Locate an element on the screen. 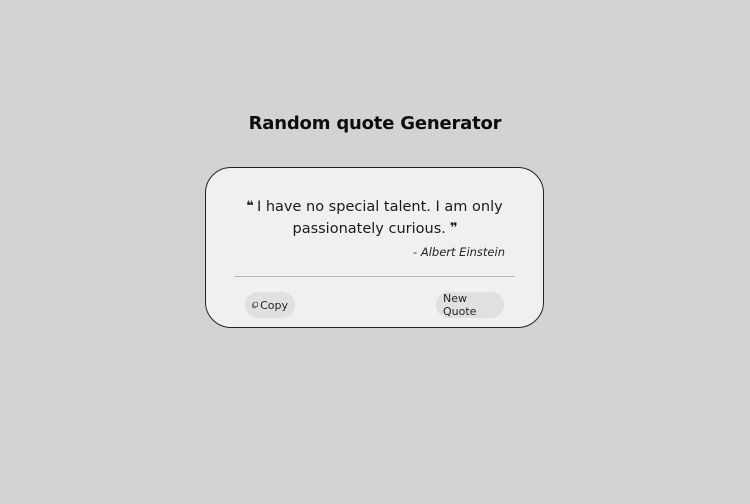 Image resolution: width=750 pixels, height=504 pixels. copy-button: Copy is located at coordinates (270, 305).